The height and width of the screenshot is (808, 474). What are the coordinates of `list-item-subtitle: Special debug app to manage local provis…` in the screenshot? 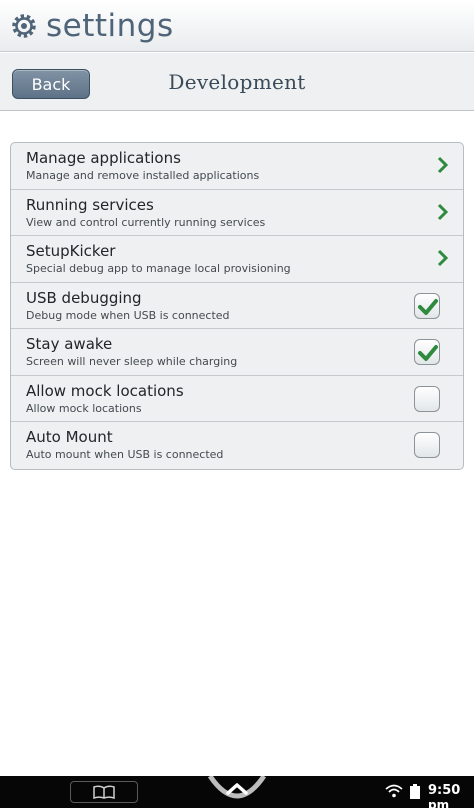 It's located at (158, 268).